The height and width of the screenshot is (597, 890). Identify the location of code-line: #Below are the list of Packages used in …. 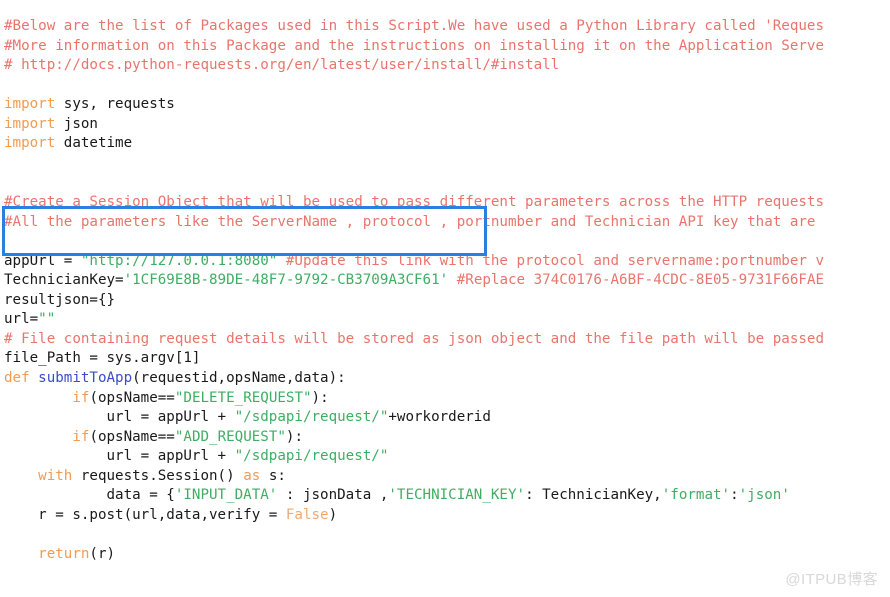
(447, 27).